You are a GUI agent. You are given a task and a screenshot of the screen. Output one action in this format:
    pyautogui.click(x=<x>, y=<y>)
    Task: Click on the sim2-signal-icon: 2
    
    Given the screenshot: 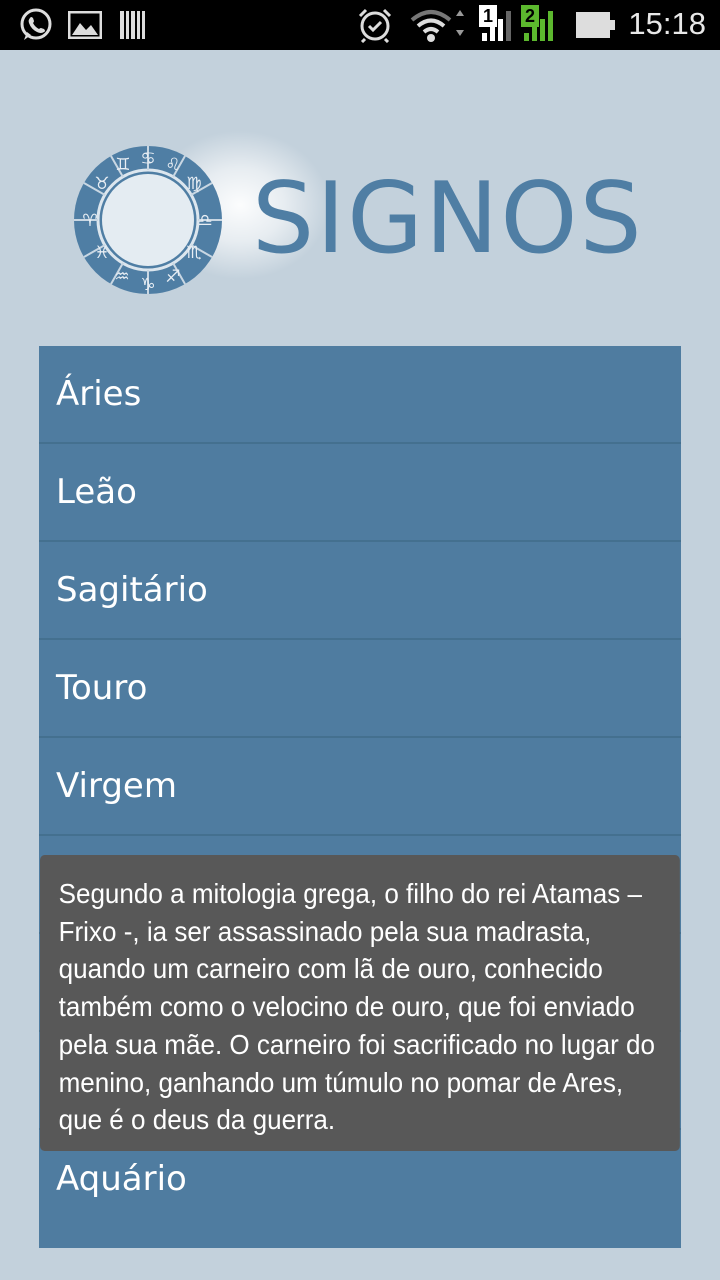 What is the action you would take?
    pyautogui.click(x=540, y=24)
    